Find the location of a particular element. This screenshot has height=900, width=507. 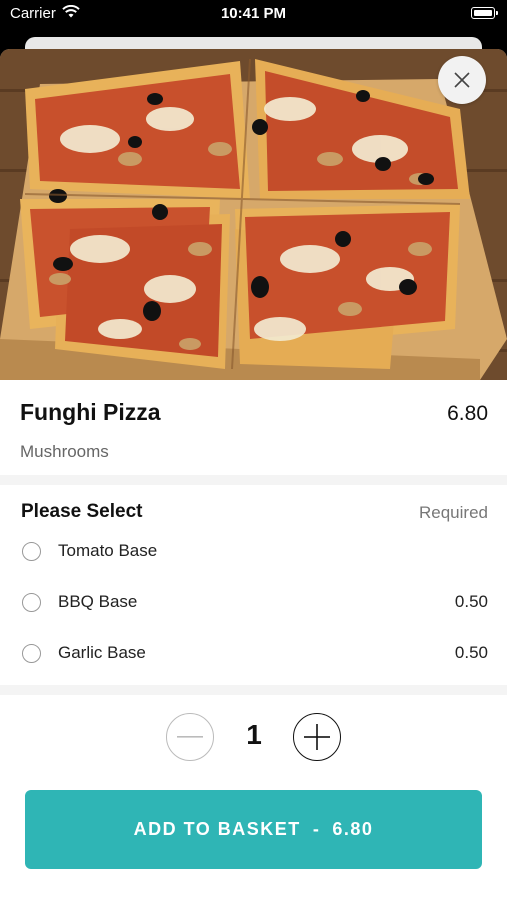

option-label: Tomato Base is located at coordinates (108, 550).